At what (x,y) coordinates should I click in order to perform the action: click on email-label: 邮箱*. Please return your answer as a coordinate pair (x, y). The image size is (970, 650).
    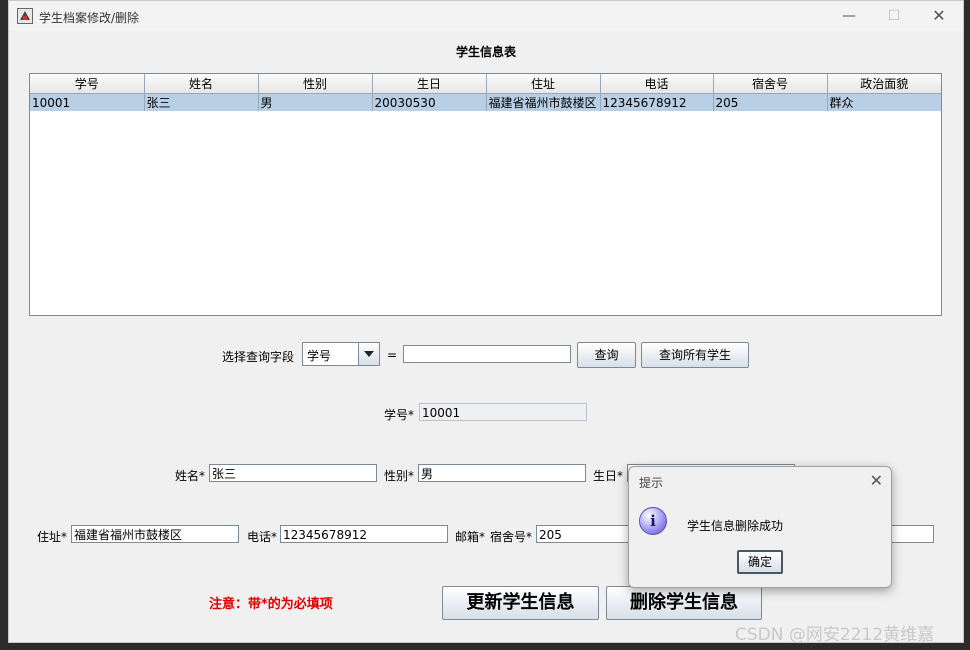
    Looking at the image, I should click on (470, 537).